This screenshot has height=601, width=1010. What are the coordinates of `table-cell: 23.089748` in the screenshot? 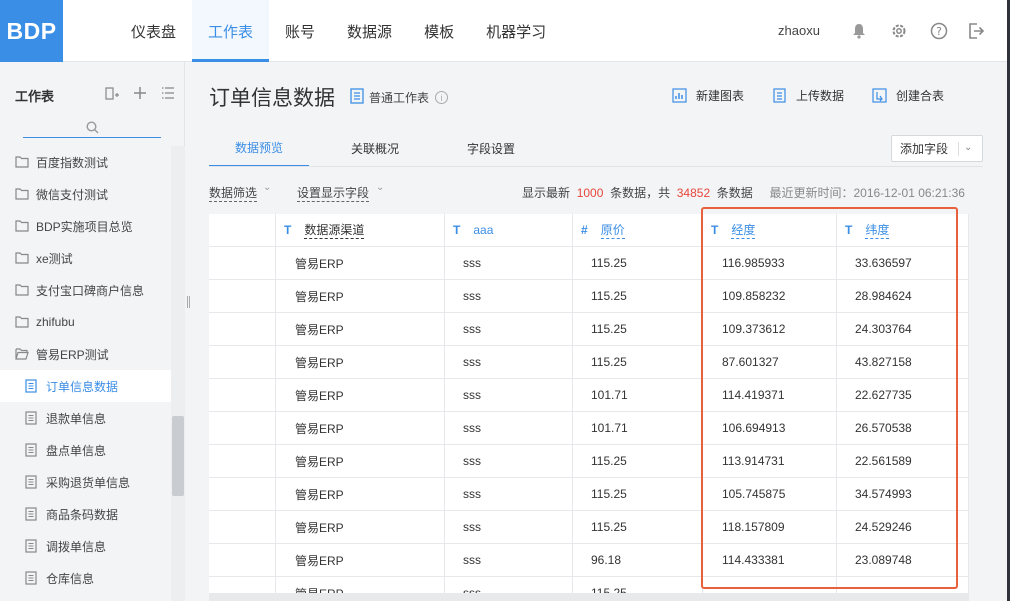 It's located at (903, 560).